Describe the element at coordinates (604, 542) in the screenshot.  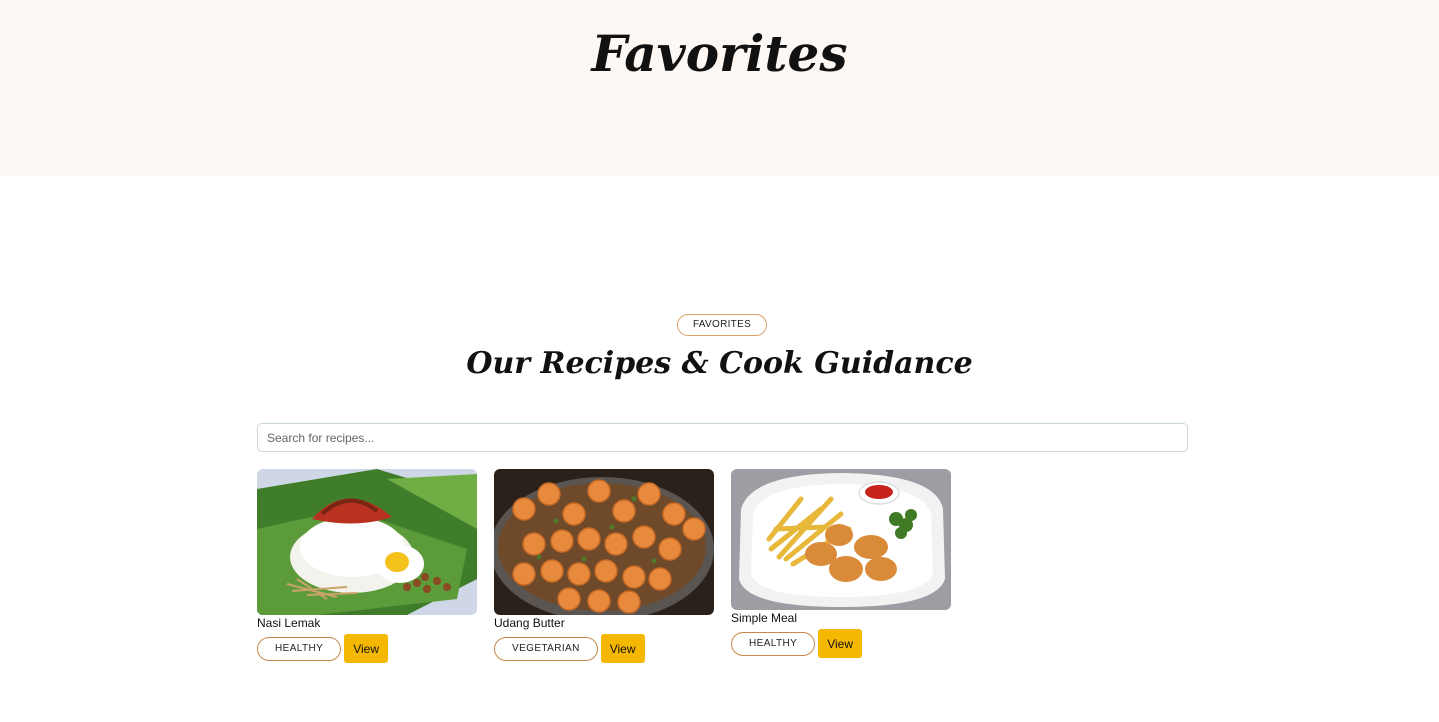
I see `recipe-image-udang-butter` at that location.